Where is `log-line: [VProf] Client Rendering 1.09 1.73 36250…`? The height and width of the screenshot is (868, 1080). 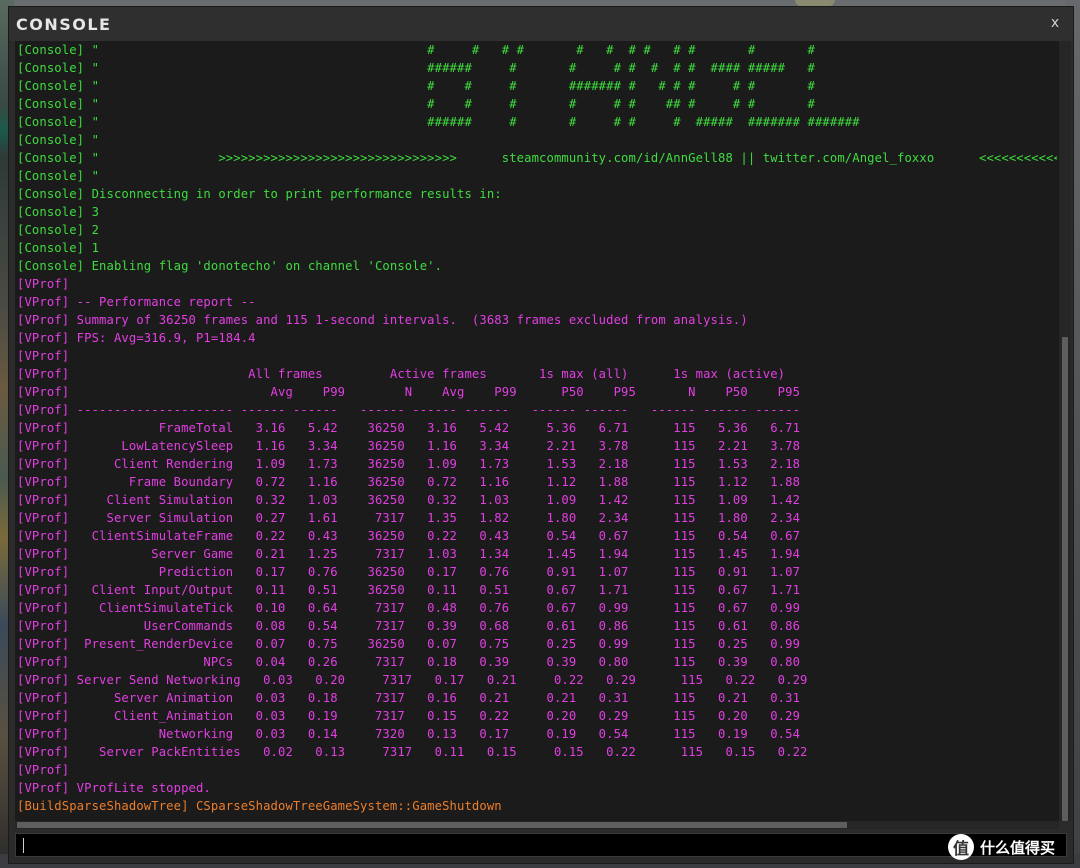
log-line: [VProf] Client Rendering 1.09 1.73 36250… is located at coordinates (409, 464).